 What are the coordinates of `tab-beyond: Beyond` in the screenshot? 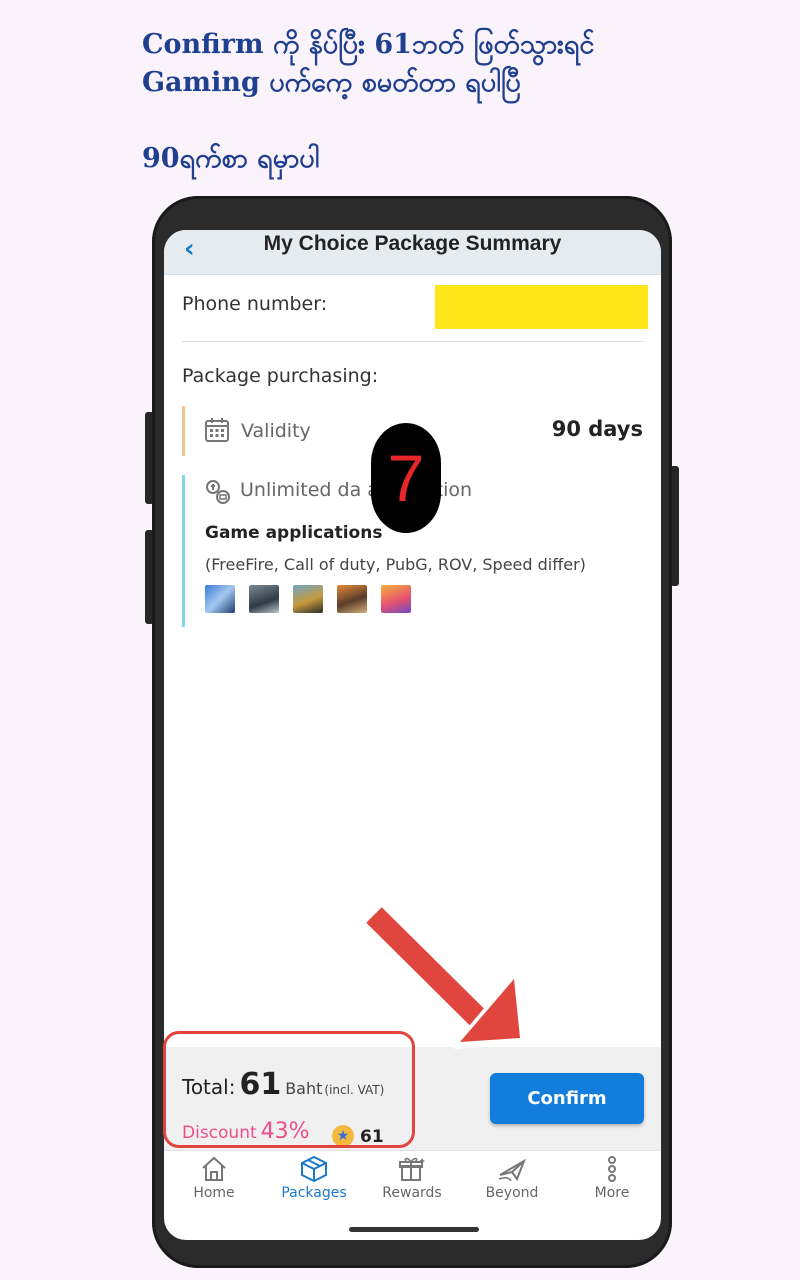 It's located at (512, 1178).